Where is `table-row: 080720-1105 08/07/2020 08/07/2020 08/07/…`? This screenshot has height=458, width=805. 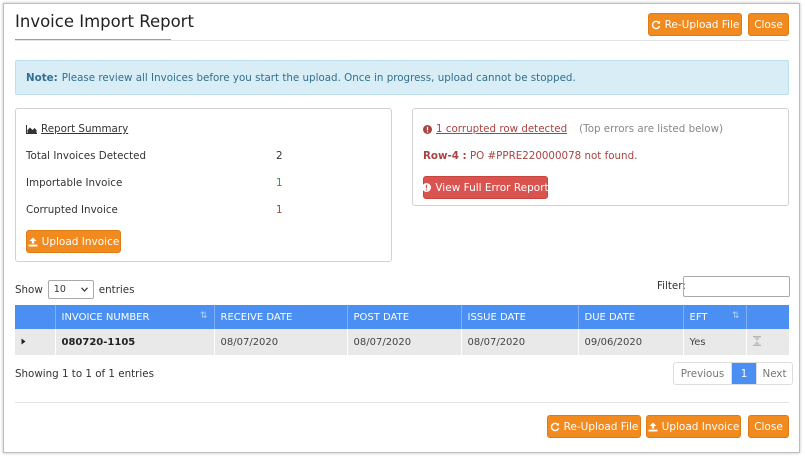
table-row: 080720-1105 08/07/2020 08/07/2020 08/07/… is located at coordinates (402, 342).